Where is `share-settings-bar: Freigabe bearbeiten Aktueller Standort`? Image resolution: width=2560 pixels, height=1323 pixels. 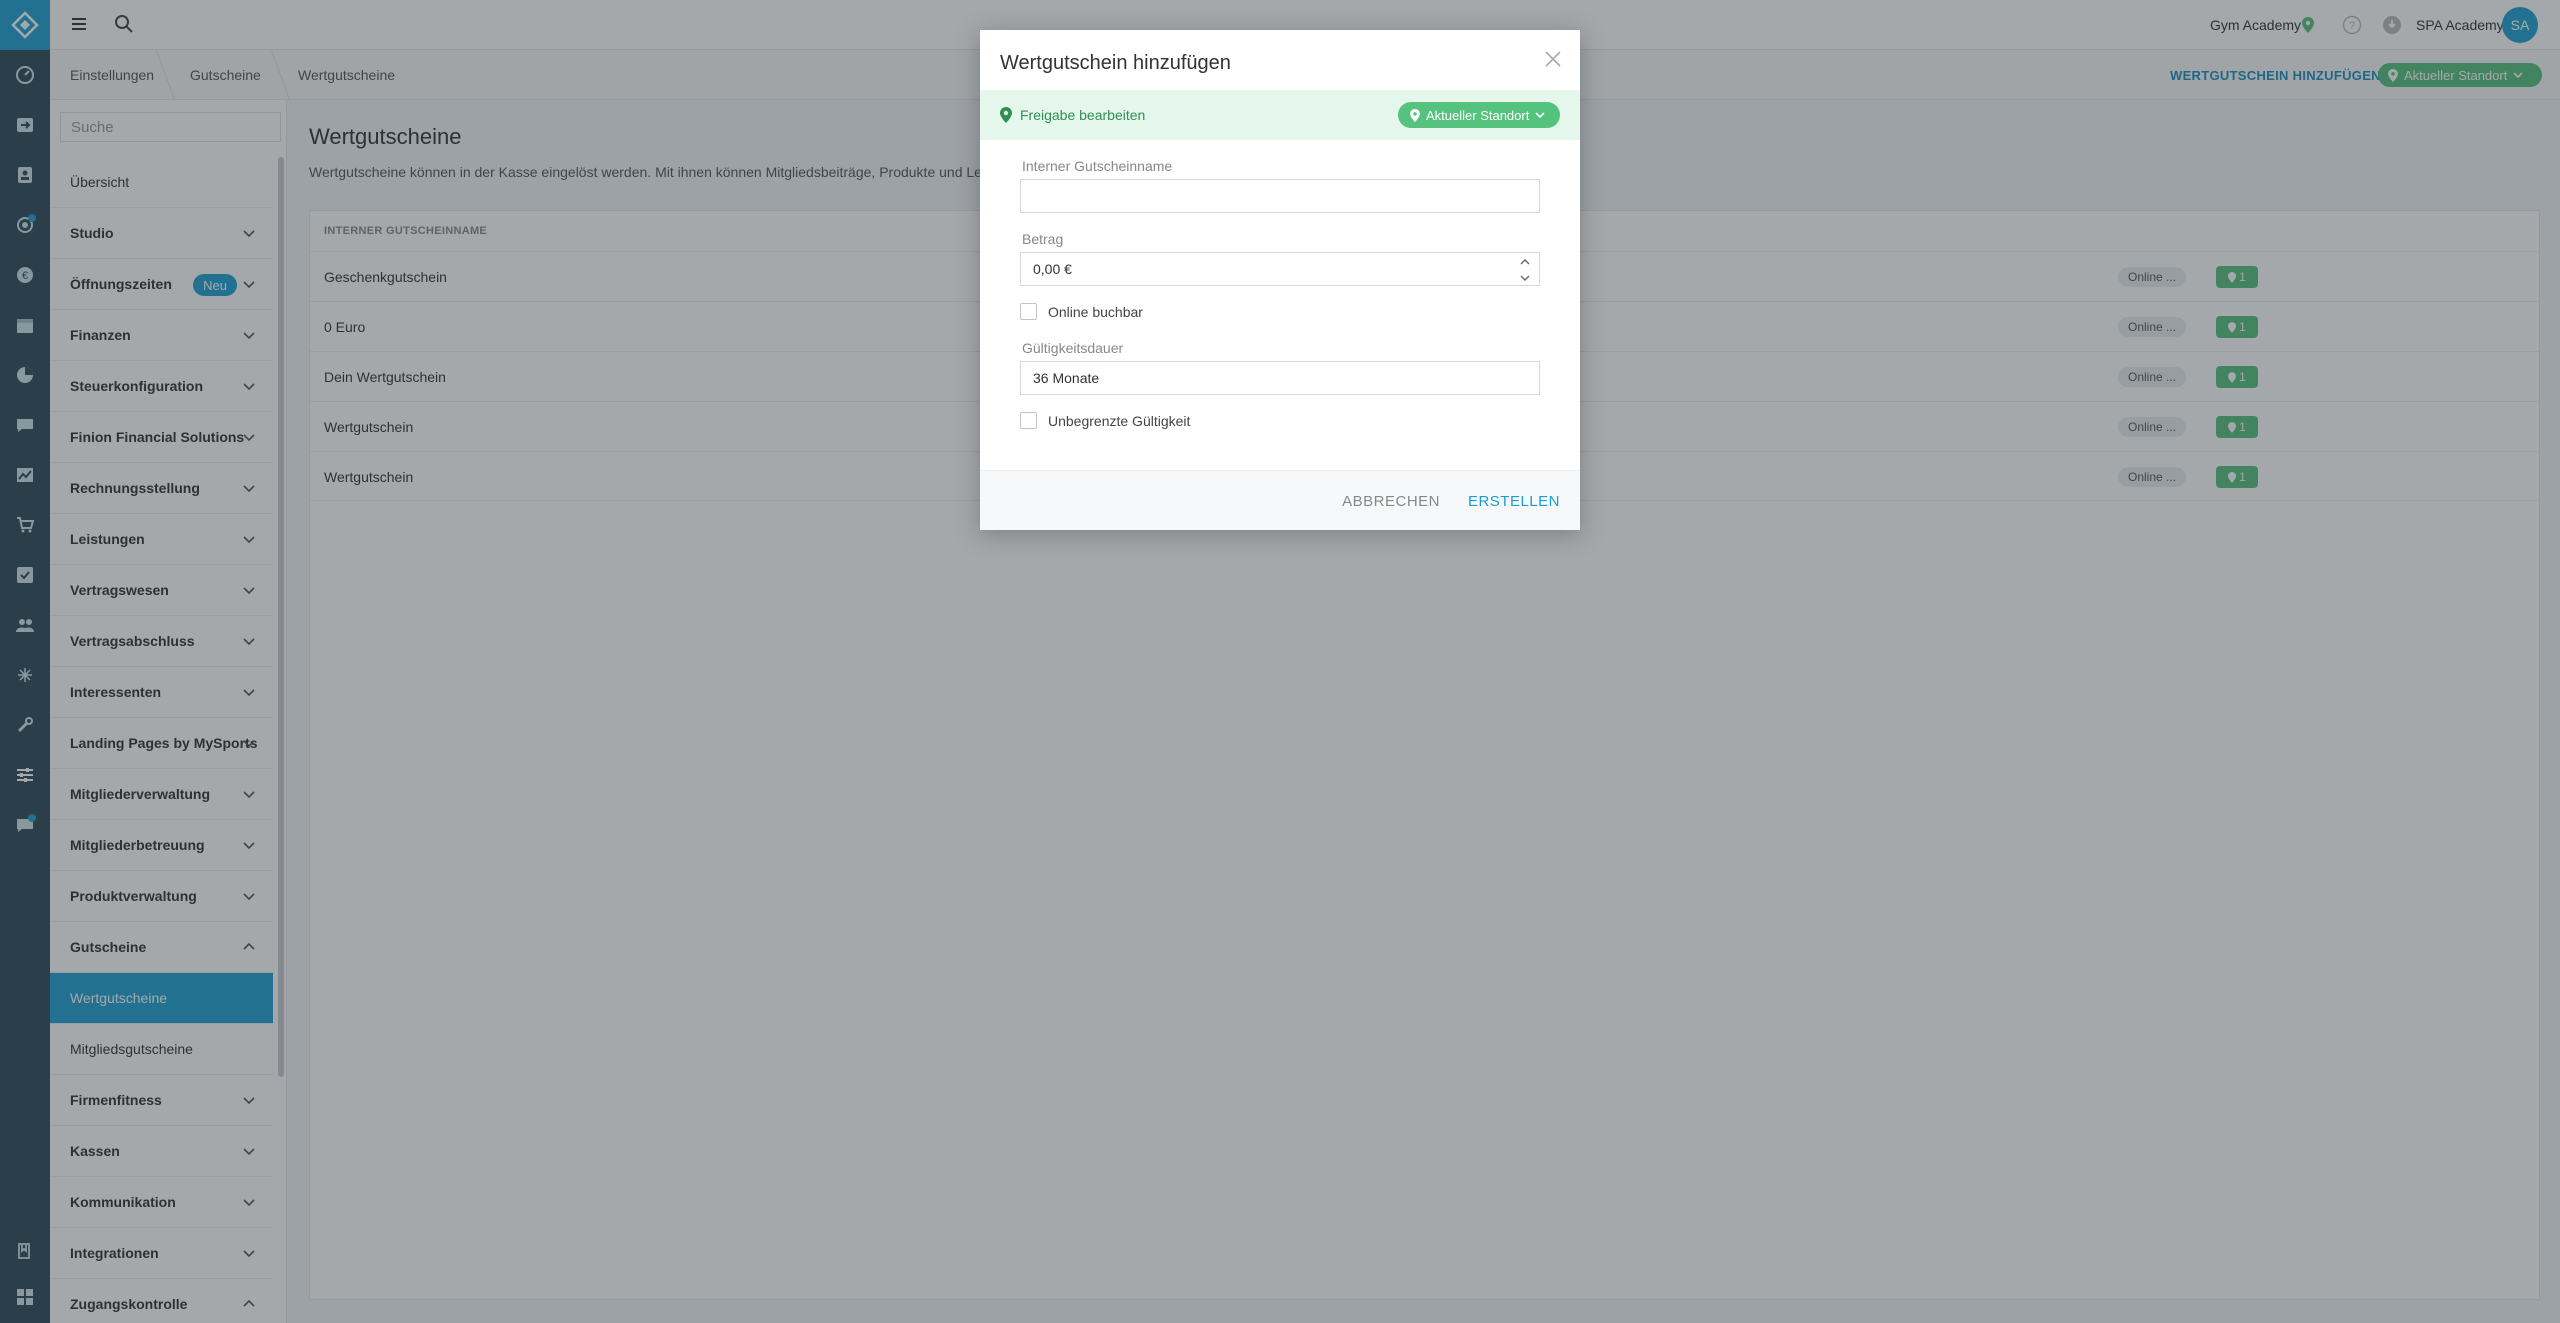 share-settings-bar: Freigabe bearbeiten Aktueller Standort is located at coordinates (1280, 115).